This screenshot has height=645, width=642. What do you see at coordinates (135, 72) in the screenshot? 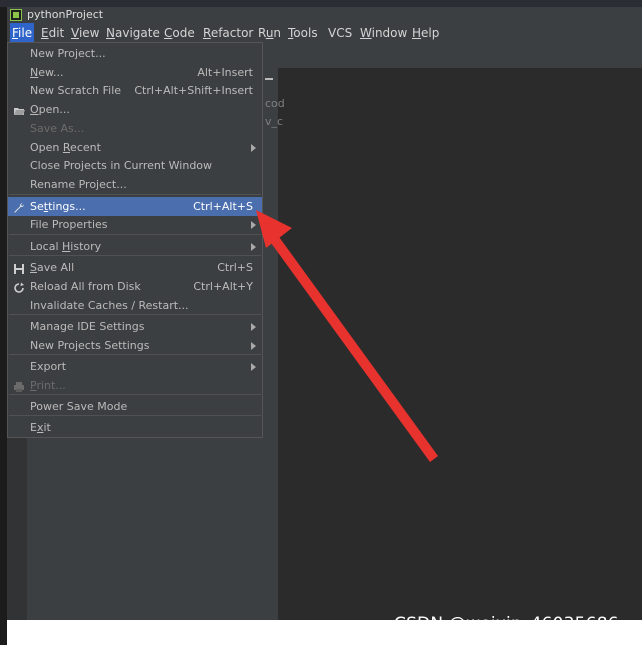
I see `menu-item-new: New... Alt+Insert` at bounding box center [135, 72].